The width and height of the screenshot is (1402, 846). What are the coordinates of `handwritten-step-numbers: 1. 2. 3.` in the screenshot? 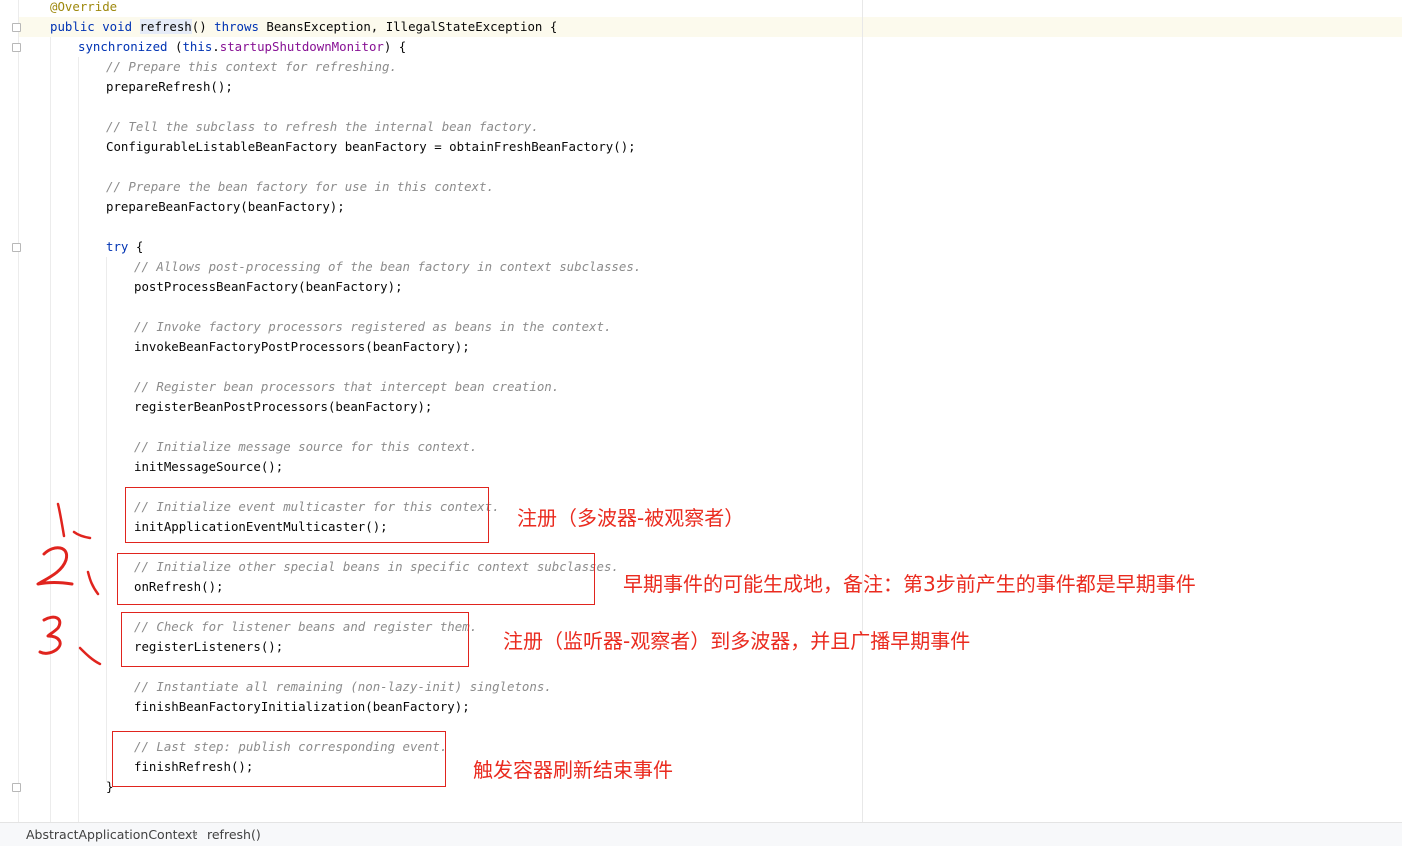 It's located at (69, 584).